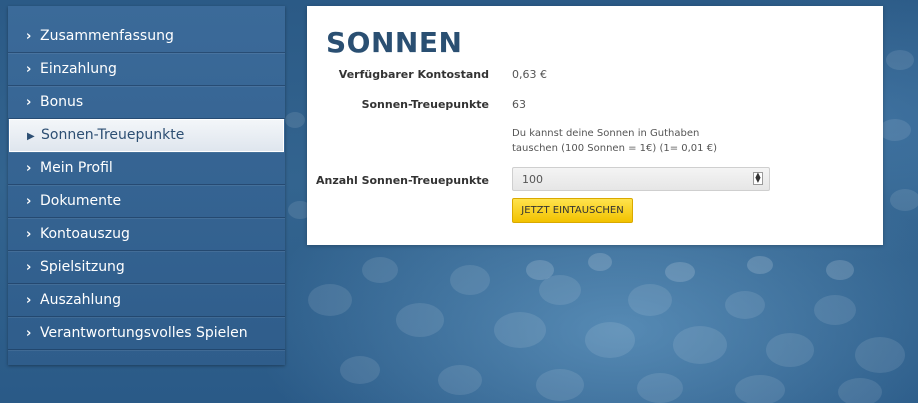 Image resolution: width=918 pixels, height=403 pixels. What do you see at coordinates (402, 180) in the screenshot?
I see `amount-label: Anzahl Sonnen-Treuepunkte` at bounding box center [402, 180].